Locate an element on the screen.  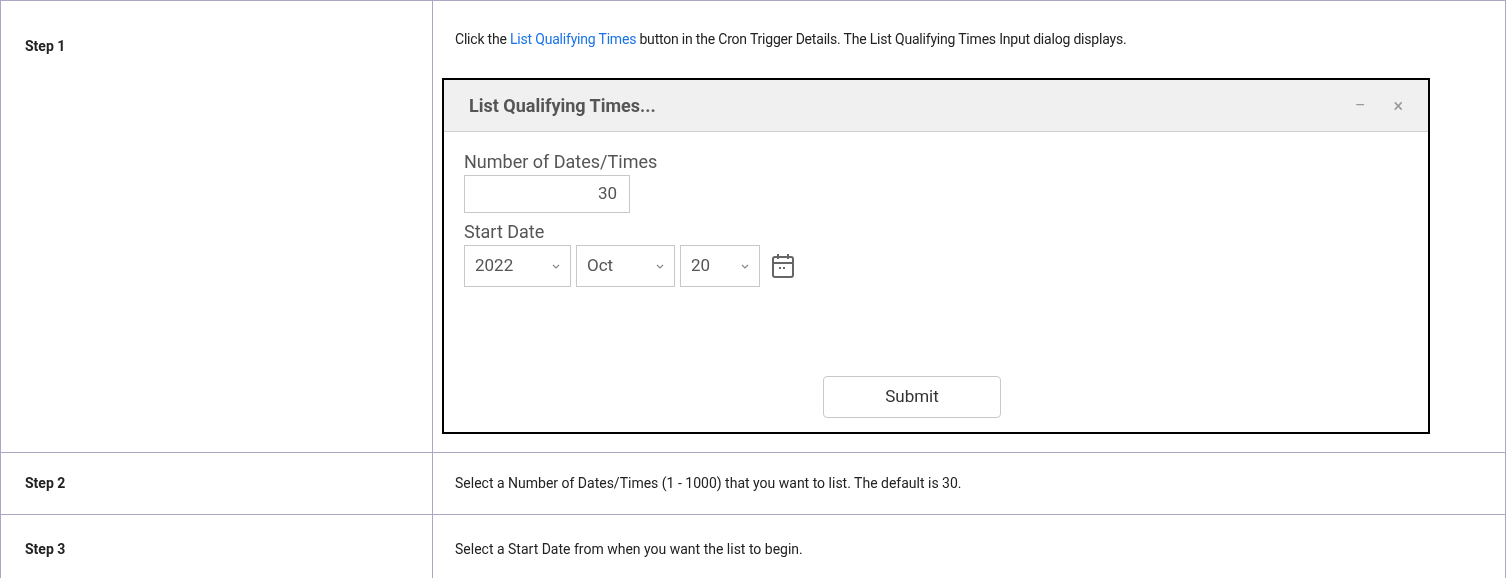
dropdown: 2022 is located at coordinates (517, 266).